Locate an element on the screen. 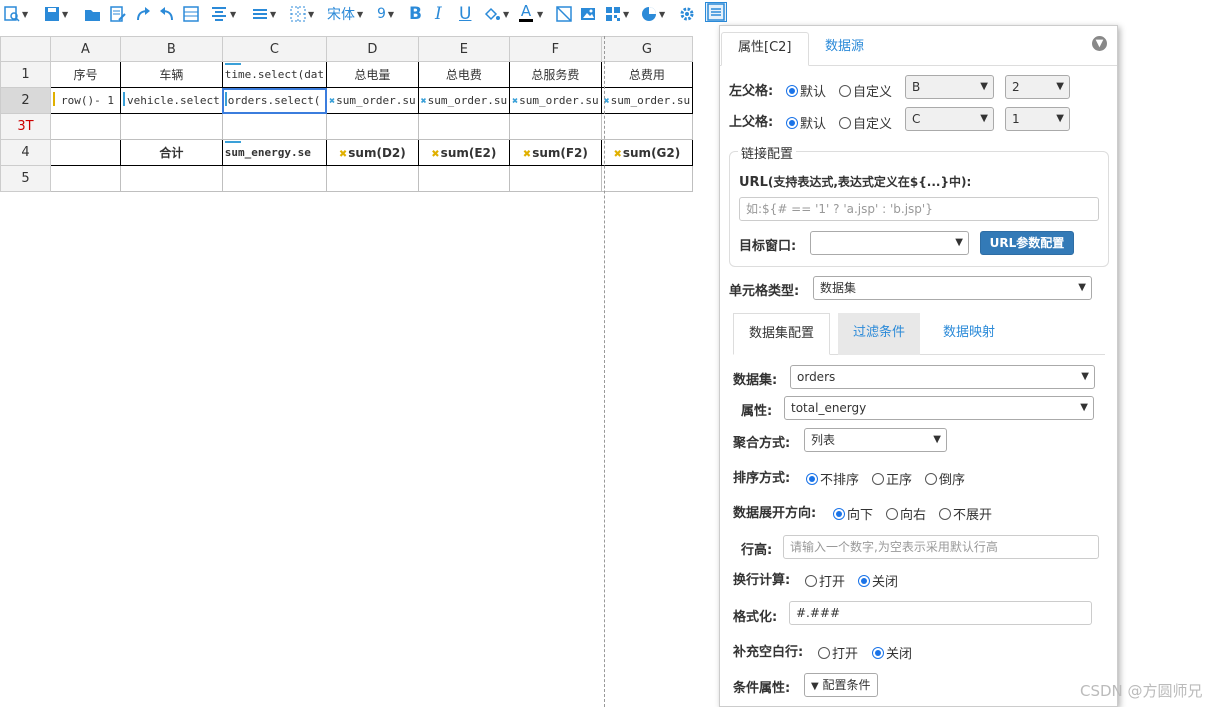 The width and height of the screenshot is (1232, 707). column-header-a: A is located at coordinates (85, 49).